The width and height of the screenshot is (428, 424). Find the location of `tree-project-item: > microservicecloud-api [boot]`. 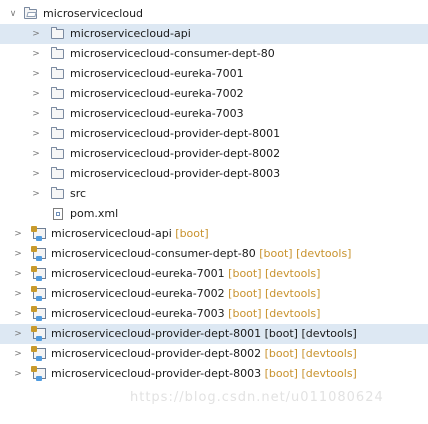

tree-project-item: > microservicecloud-api [boot] is located at coordinates (214, 234).